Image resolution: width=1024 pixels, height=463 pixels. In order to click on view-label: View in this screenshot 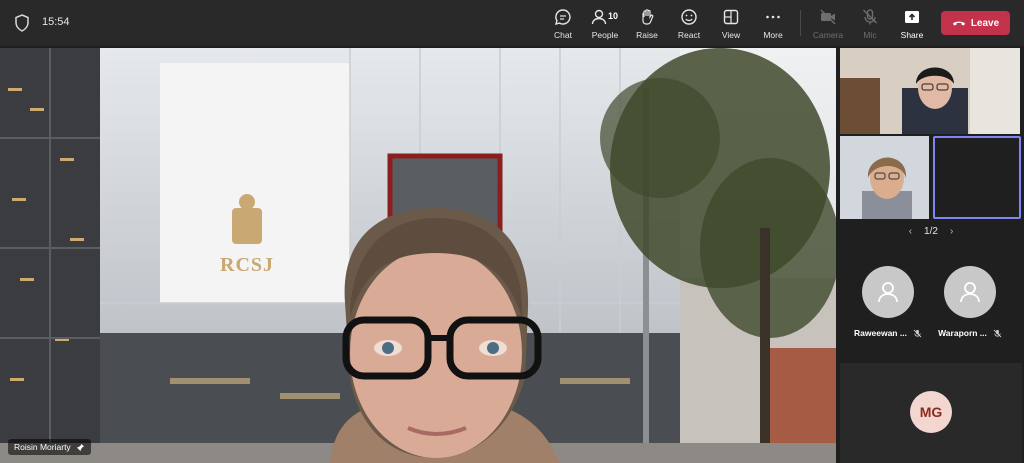, I will do `click(731, 35)`.